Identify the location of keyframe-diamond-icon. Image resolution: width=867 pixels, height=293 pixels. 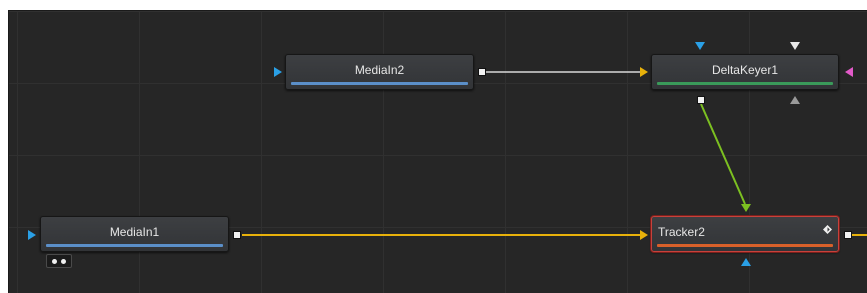
(827, 229).